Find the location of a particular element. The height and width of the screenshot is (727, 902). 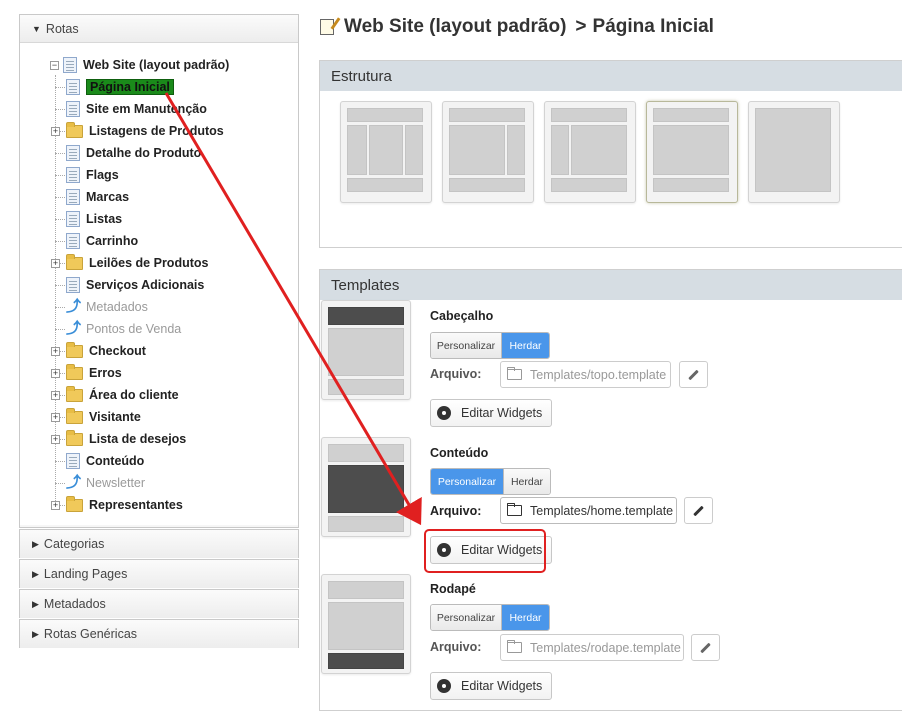

accordion-header-categorias: ▶ Categorias is located at coordinates (159, 544).